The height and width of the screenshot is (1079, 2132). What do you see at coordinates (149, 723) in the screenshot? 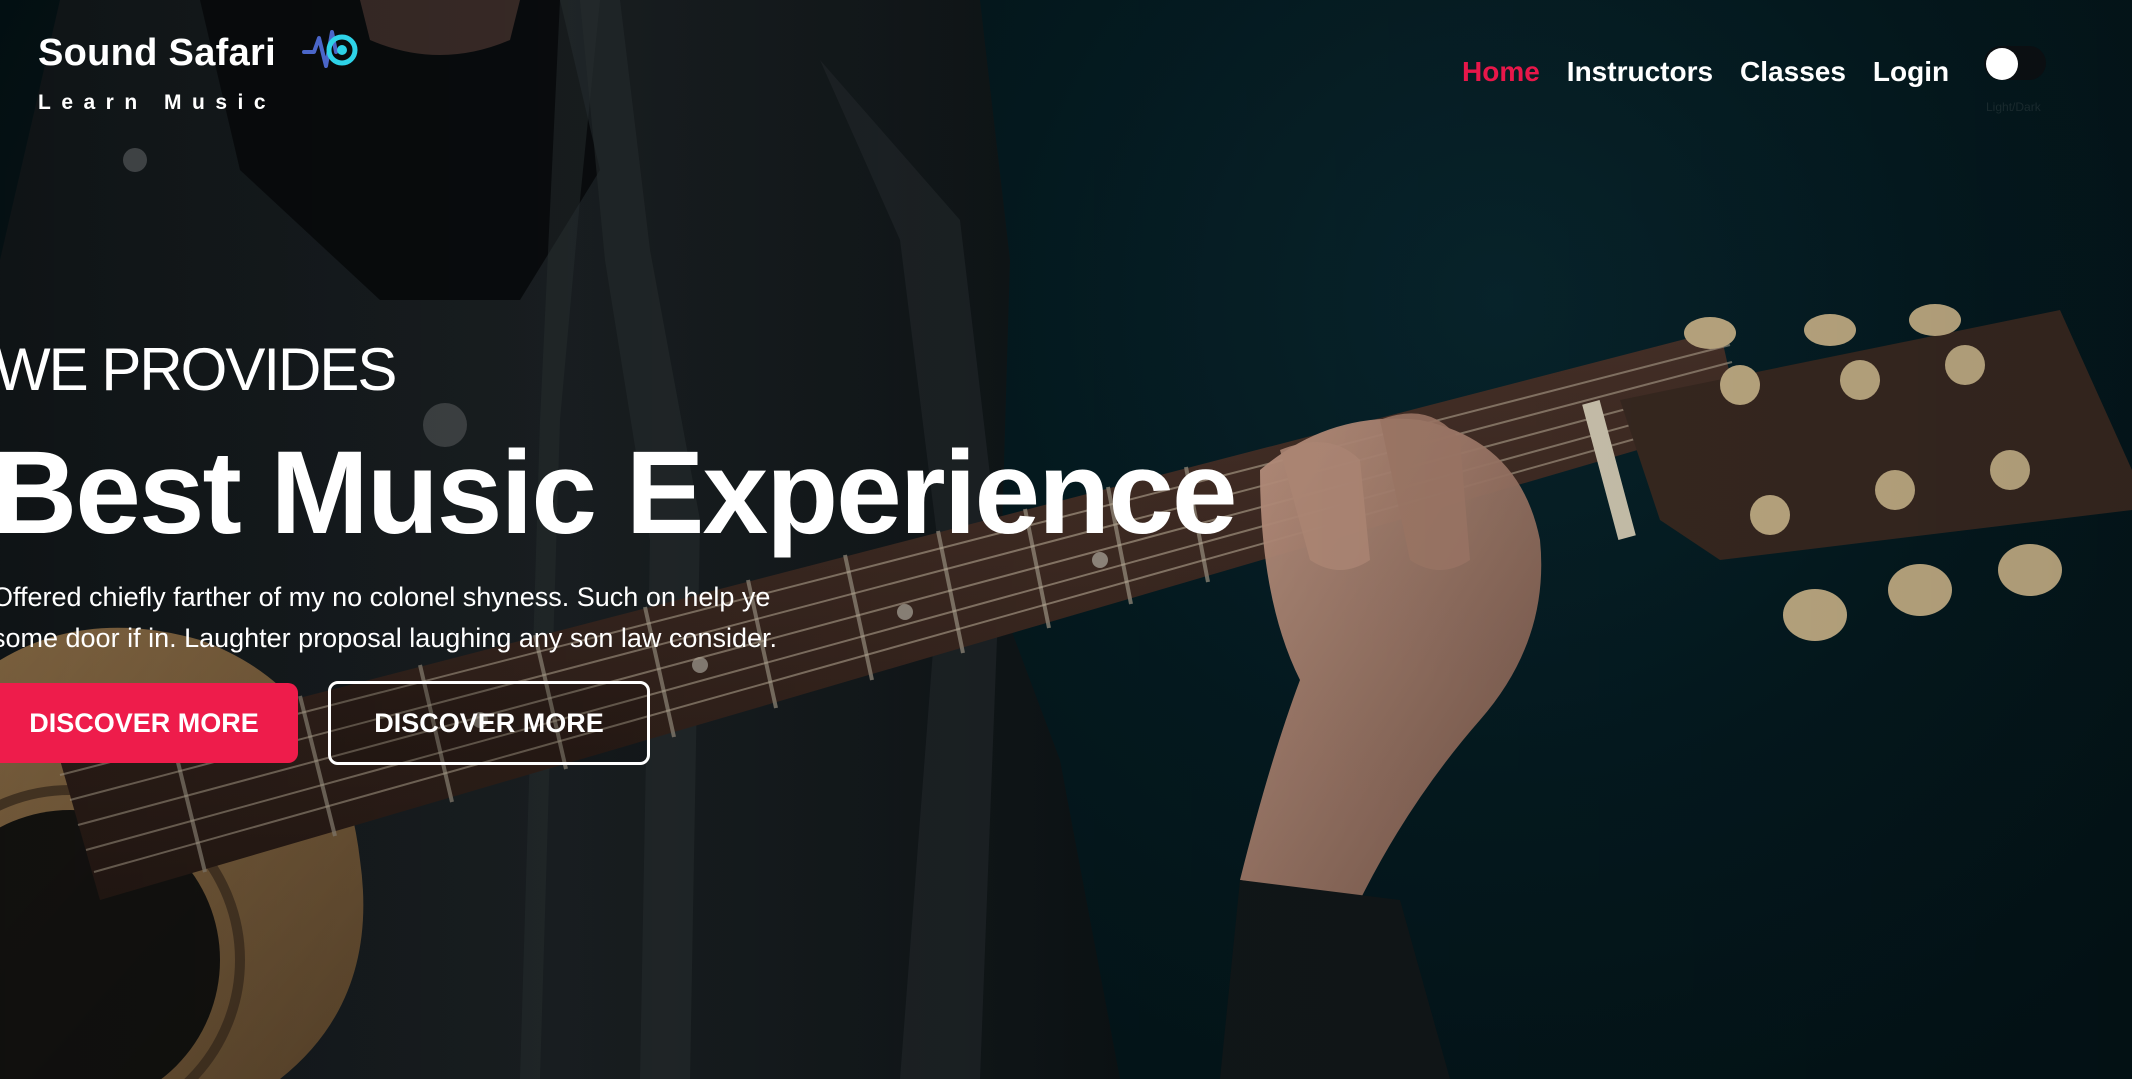
I see `discover-more-button: DISCOVER MORE` at bounding box center [149, 723].